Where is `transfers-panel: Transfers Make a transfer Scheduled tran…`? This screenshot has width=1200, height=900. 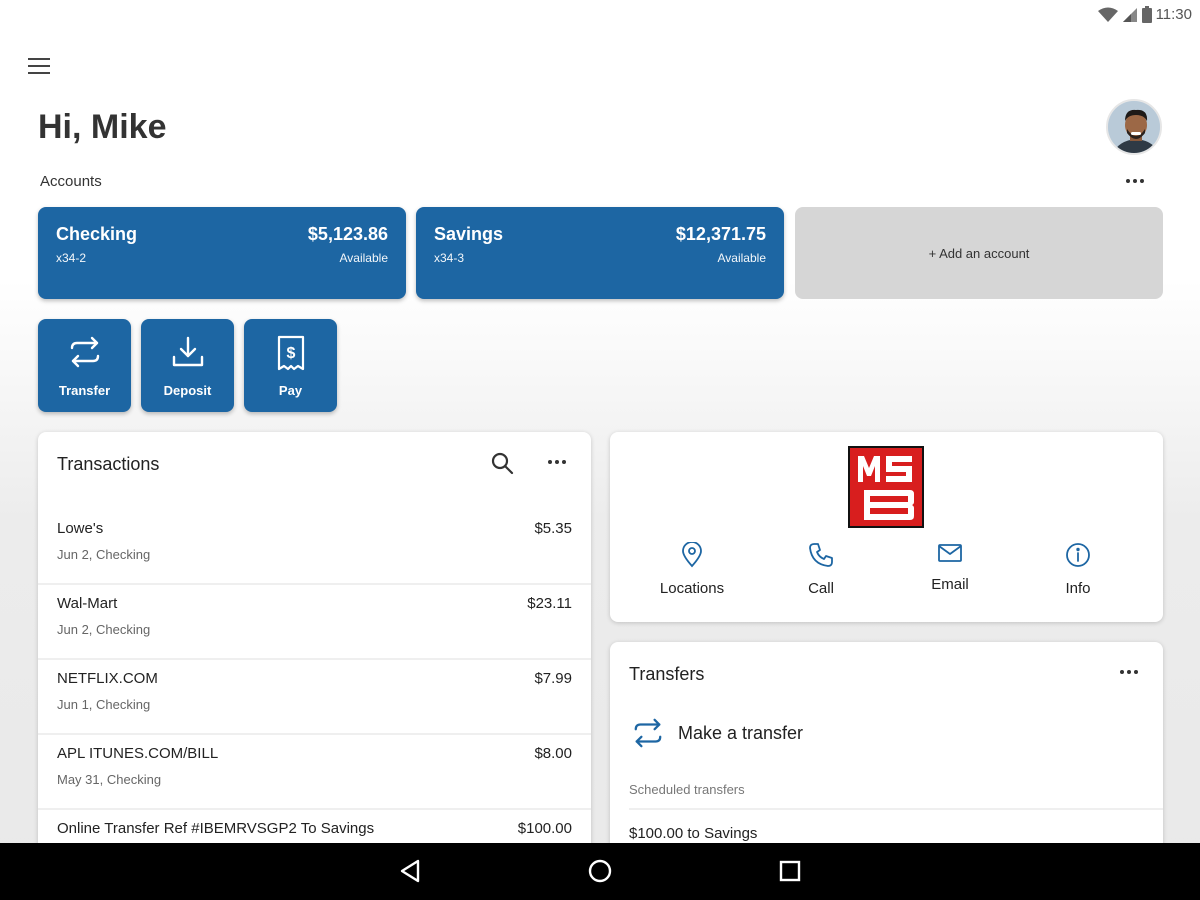
transfers-panel: Transfers Make a transfer Scheduled tran… is located at coordinates (886, 752).